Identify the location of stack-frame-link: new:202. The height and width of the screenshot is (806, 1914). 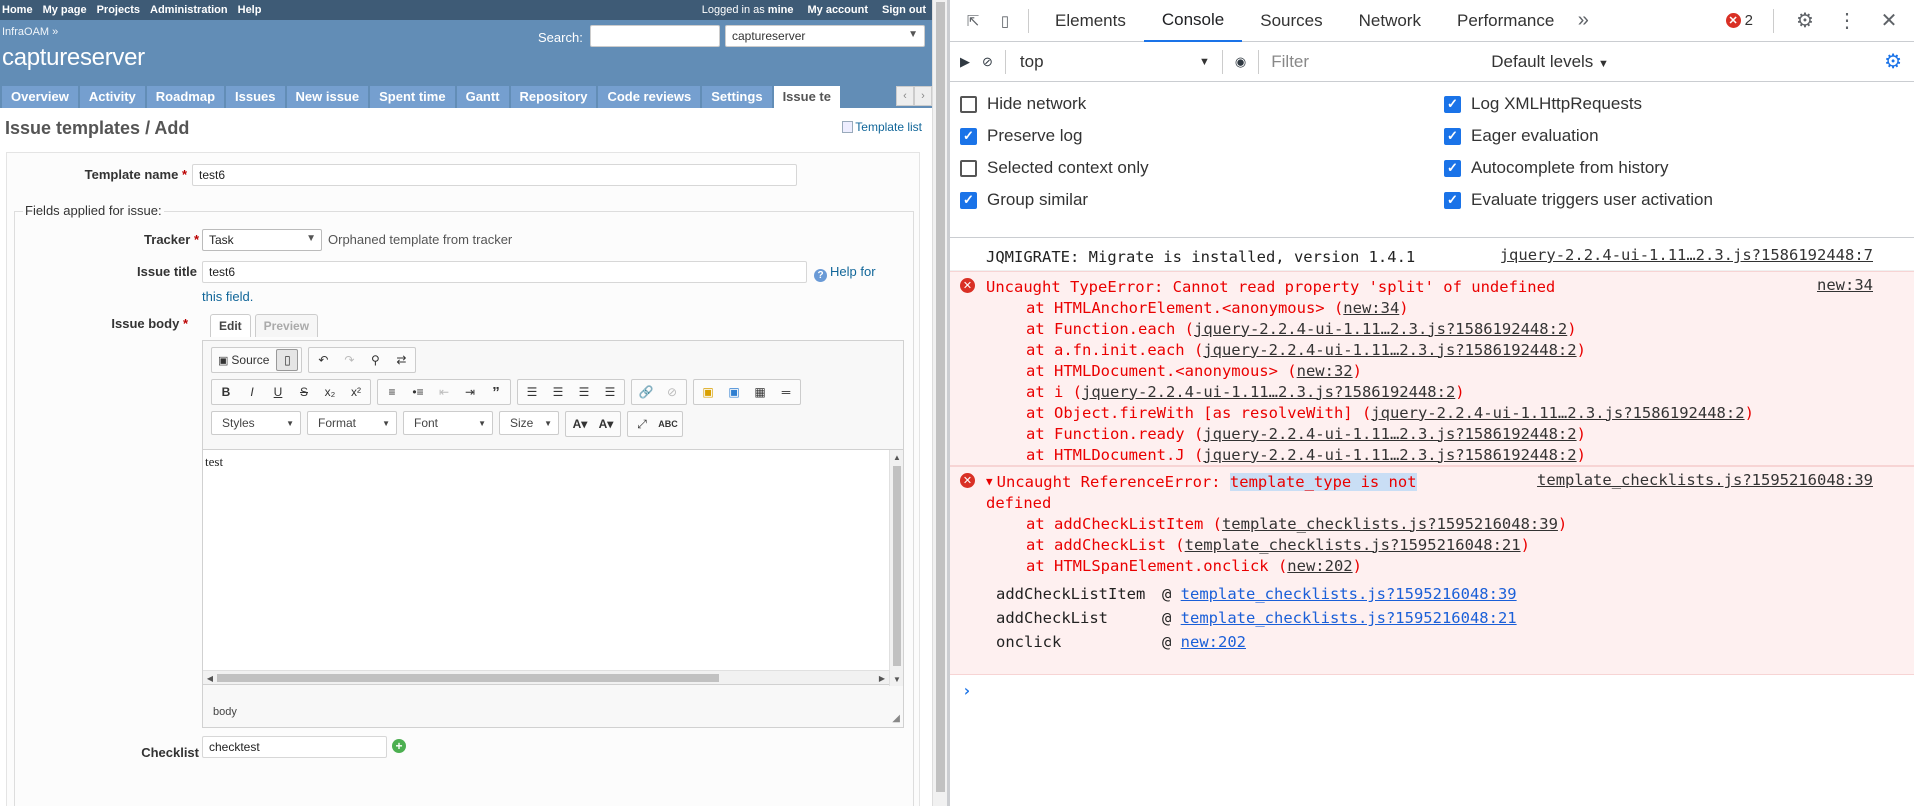
(1319, 566).